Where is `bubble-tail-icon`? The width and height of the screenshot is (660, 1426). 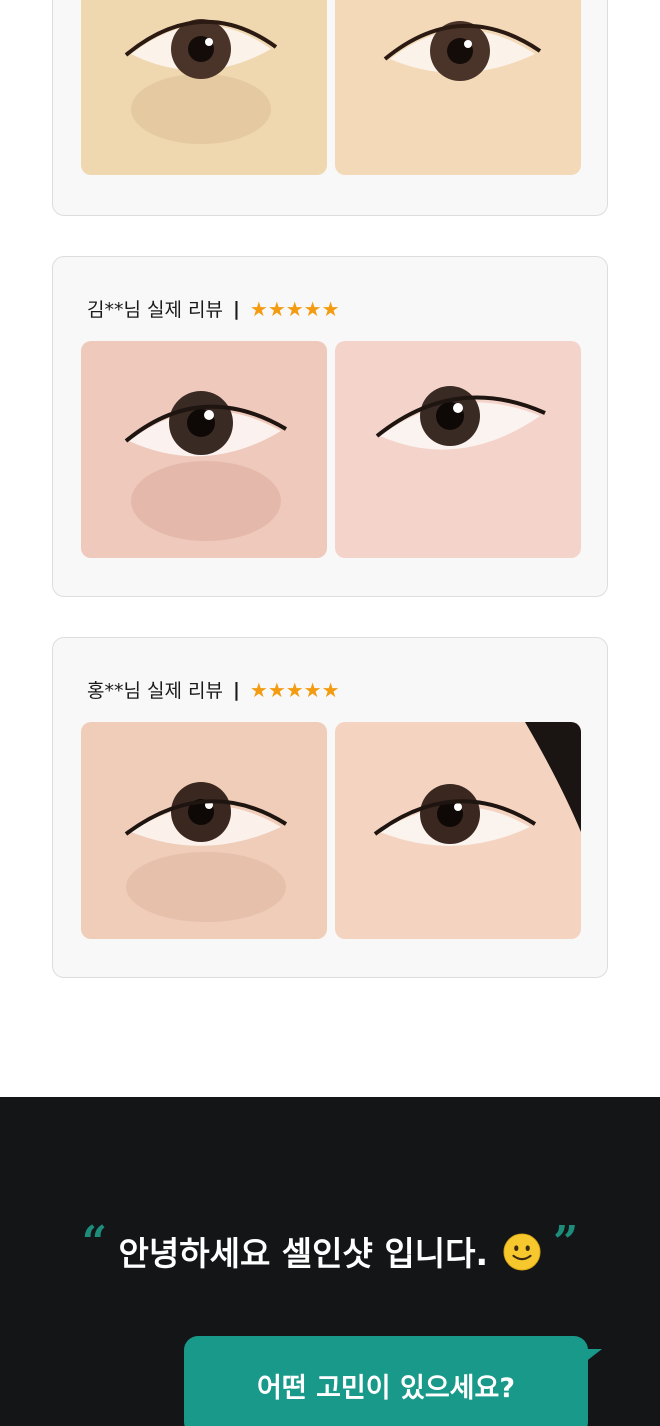
bubble-tail-icon is located at coordinates (593, 1356).